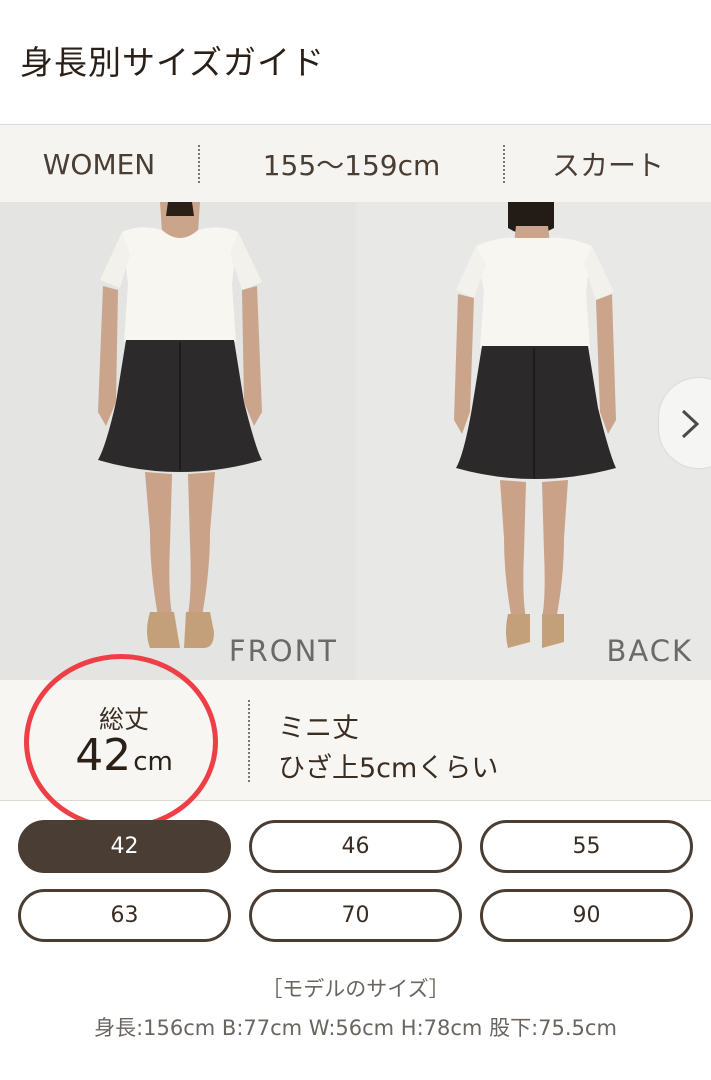 The image size is (711, 1080). What do you see at coordinates (586, 846) in the screenshot?
I see `size-button-55: 55` at bounding box center [586, 846].